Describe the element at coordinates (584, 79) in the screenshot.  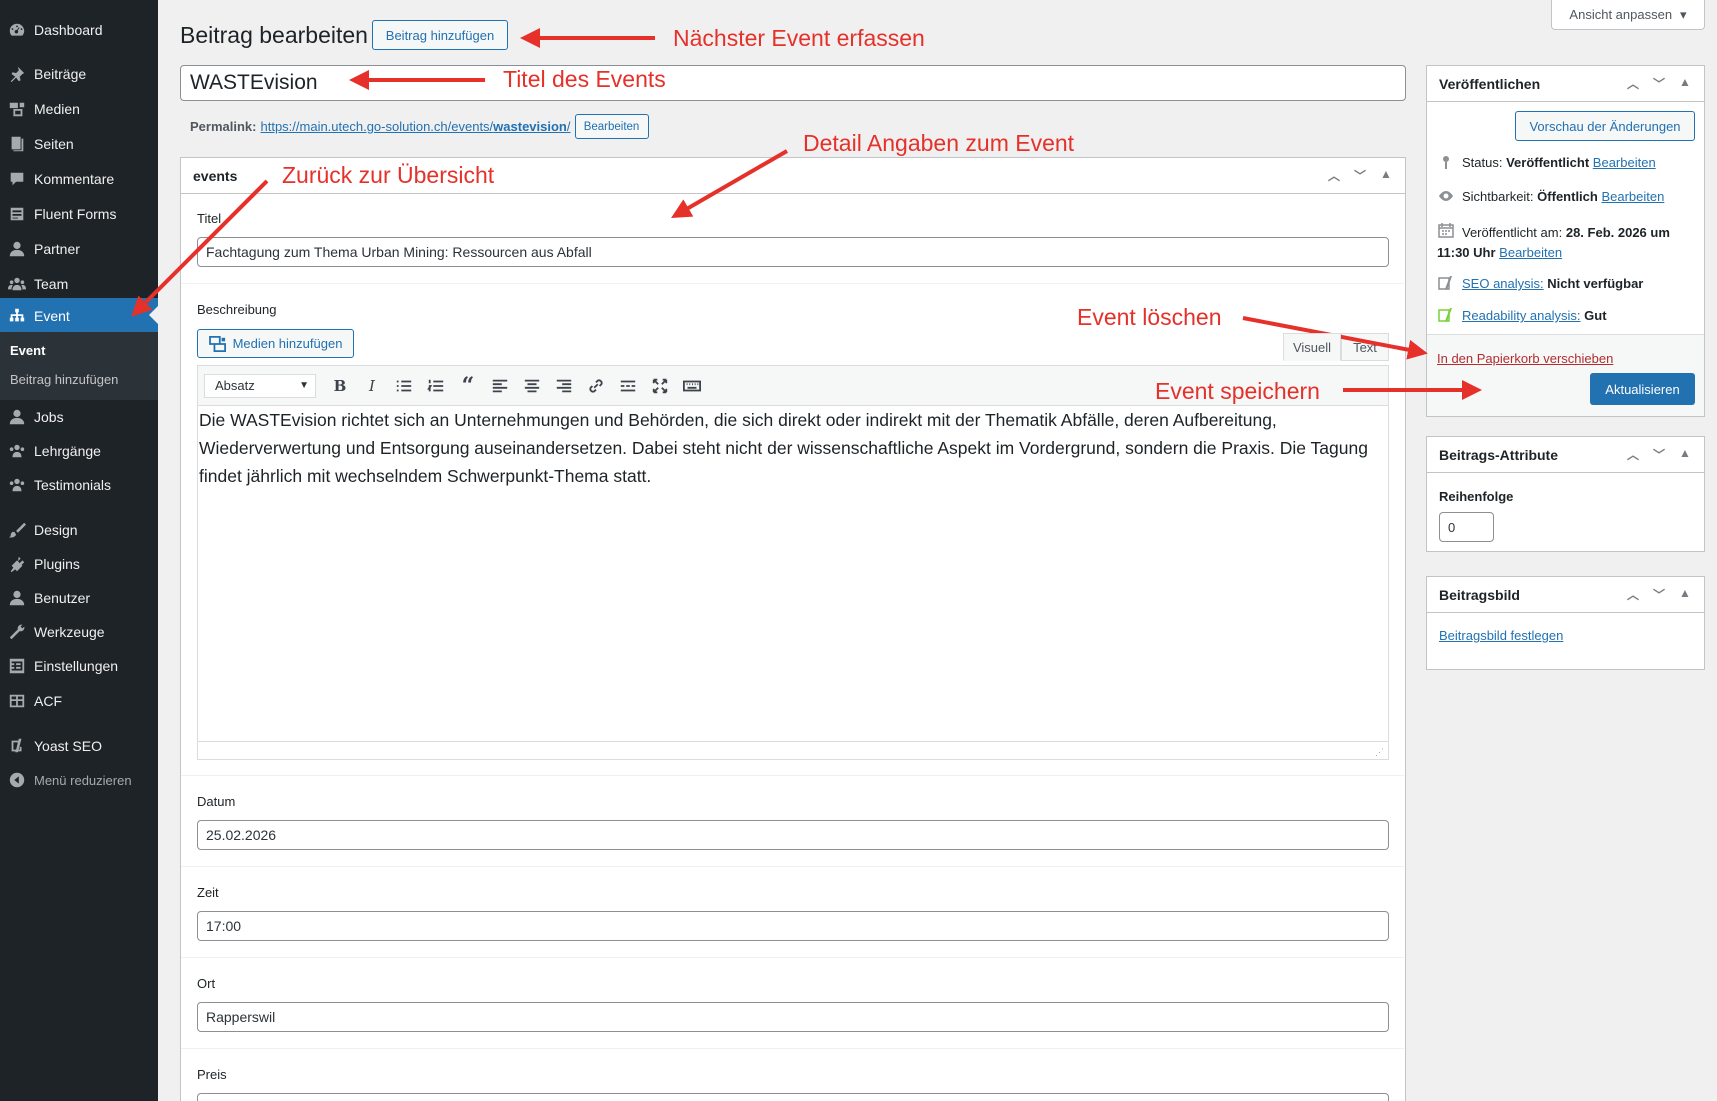
I see `annotation-title: Titel des Events` at that location.